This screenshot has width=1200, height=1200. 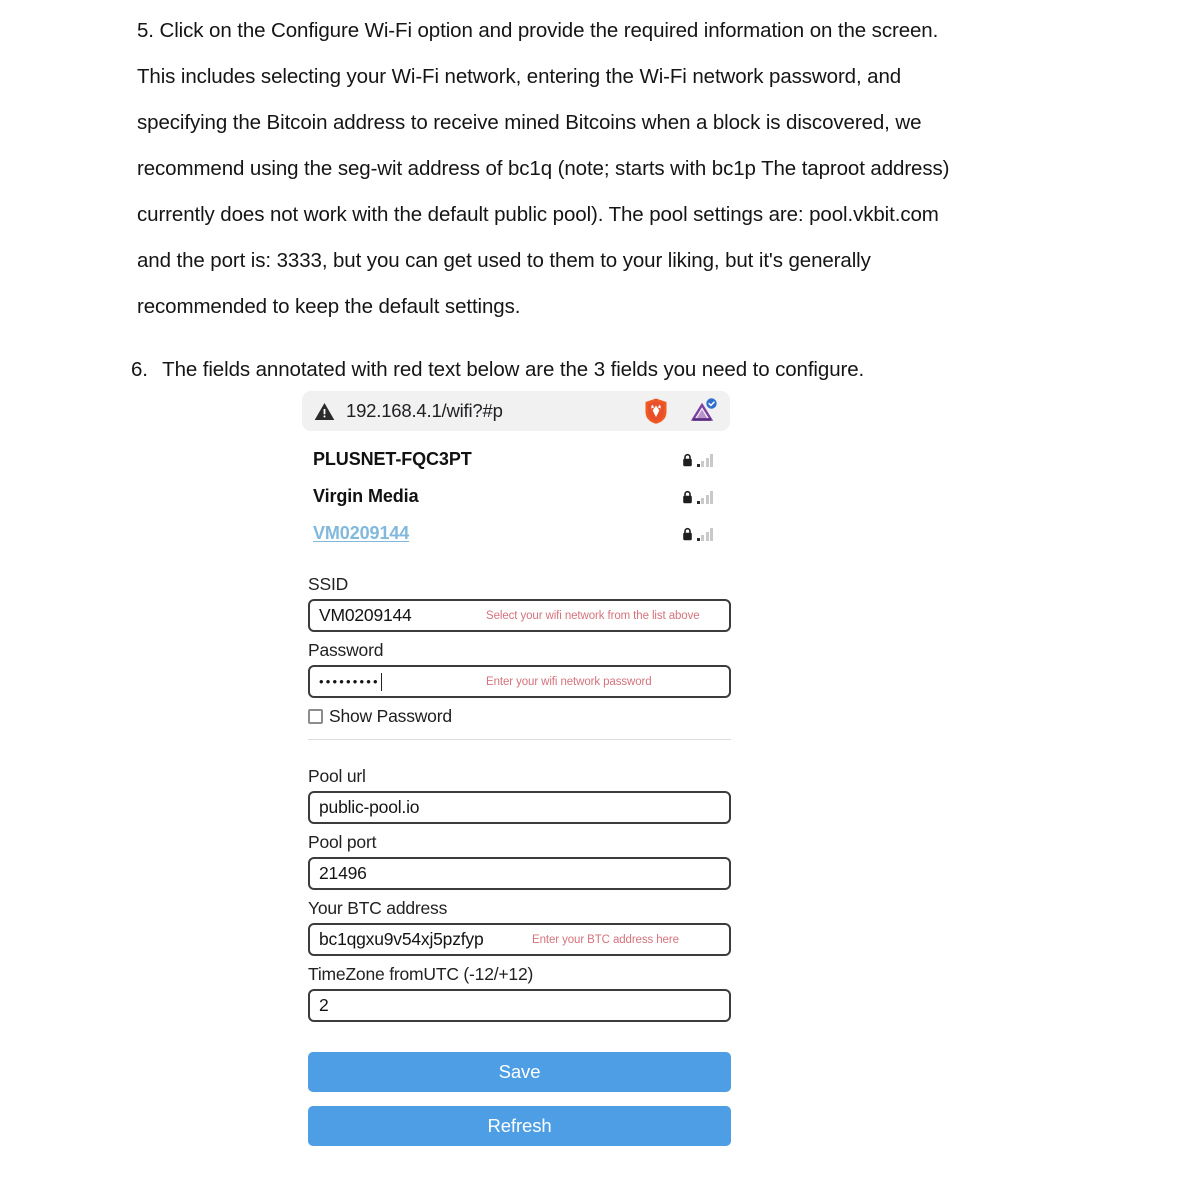 What do you see at coordinates (497, 496) in the screenshot?
I see `wifi-network-name: Virgin Media` at bounding box center [497, 496].